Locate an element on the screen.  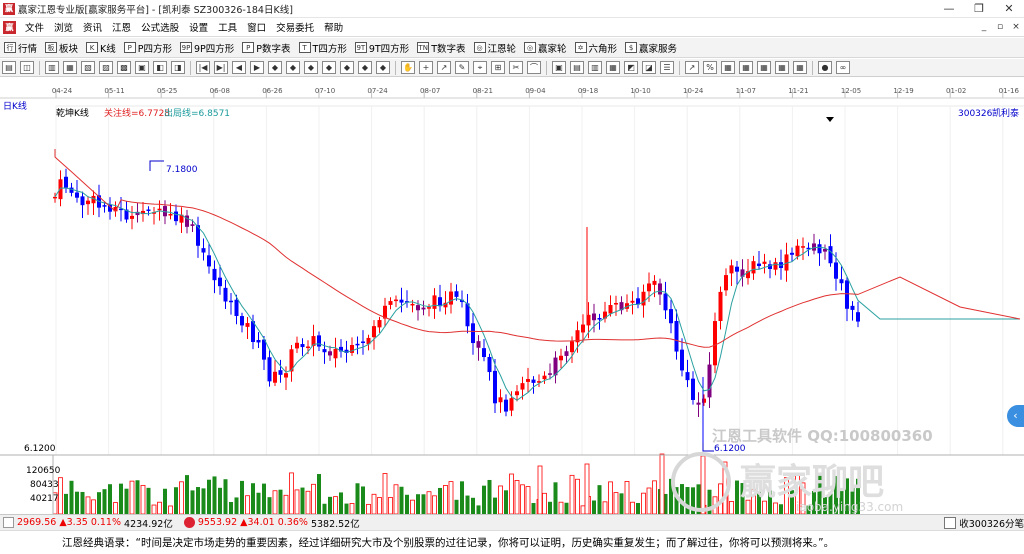
menu-file: 文件 is located at coordinates (34, 27).